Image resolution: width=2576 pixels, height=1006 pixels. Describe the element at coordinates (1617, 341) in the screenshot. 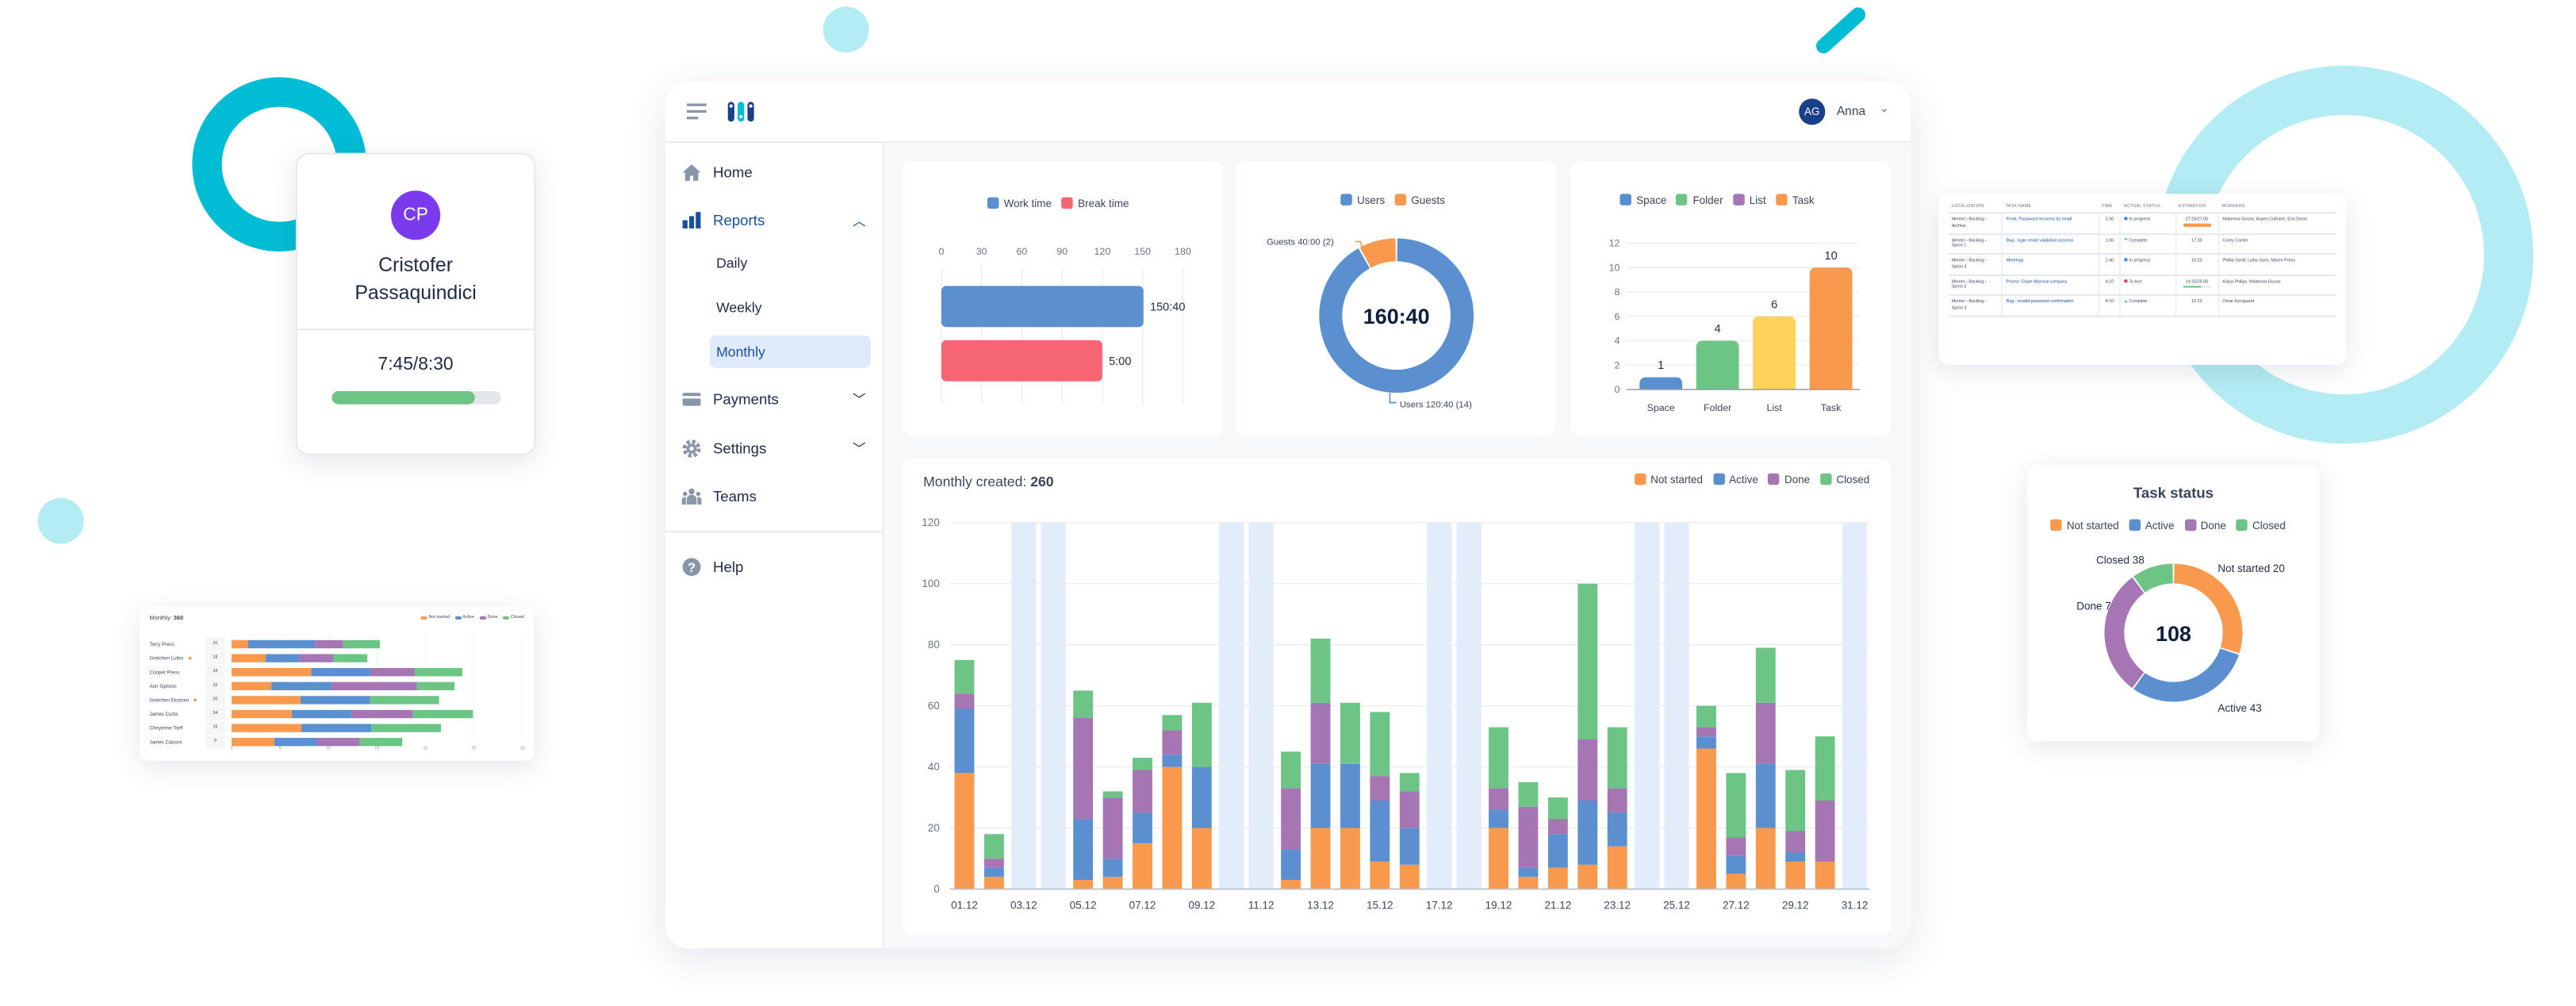

I see `y-tick-label: 4` at that location.